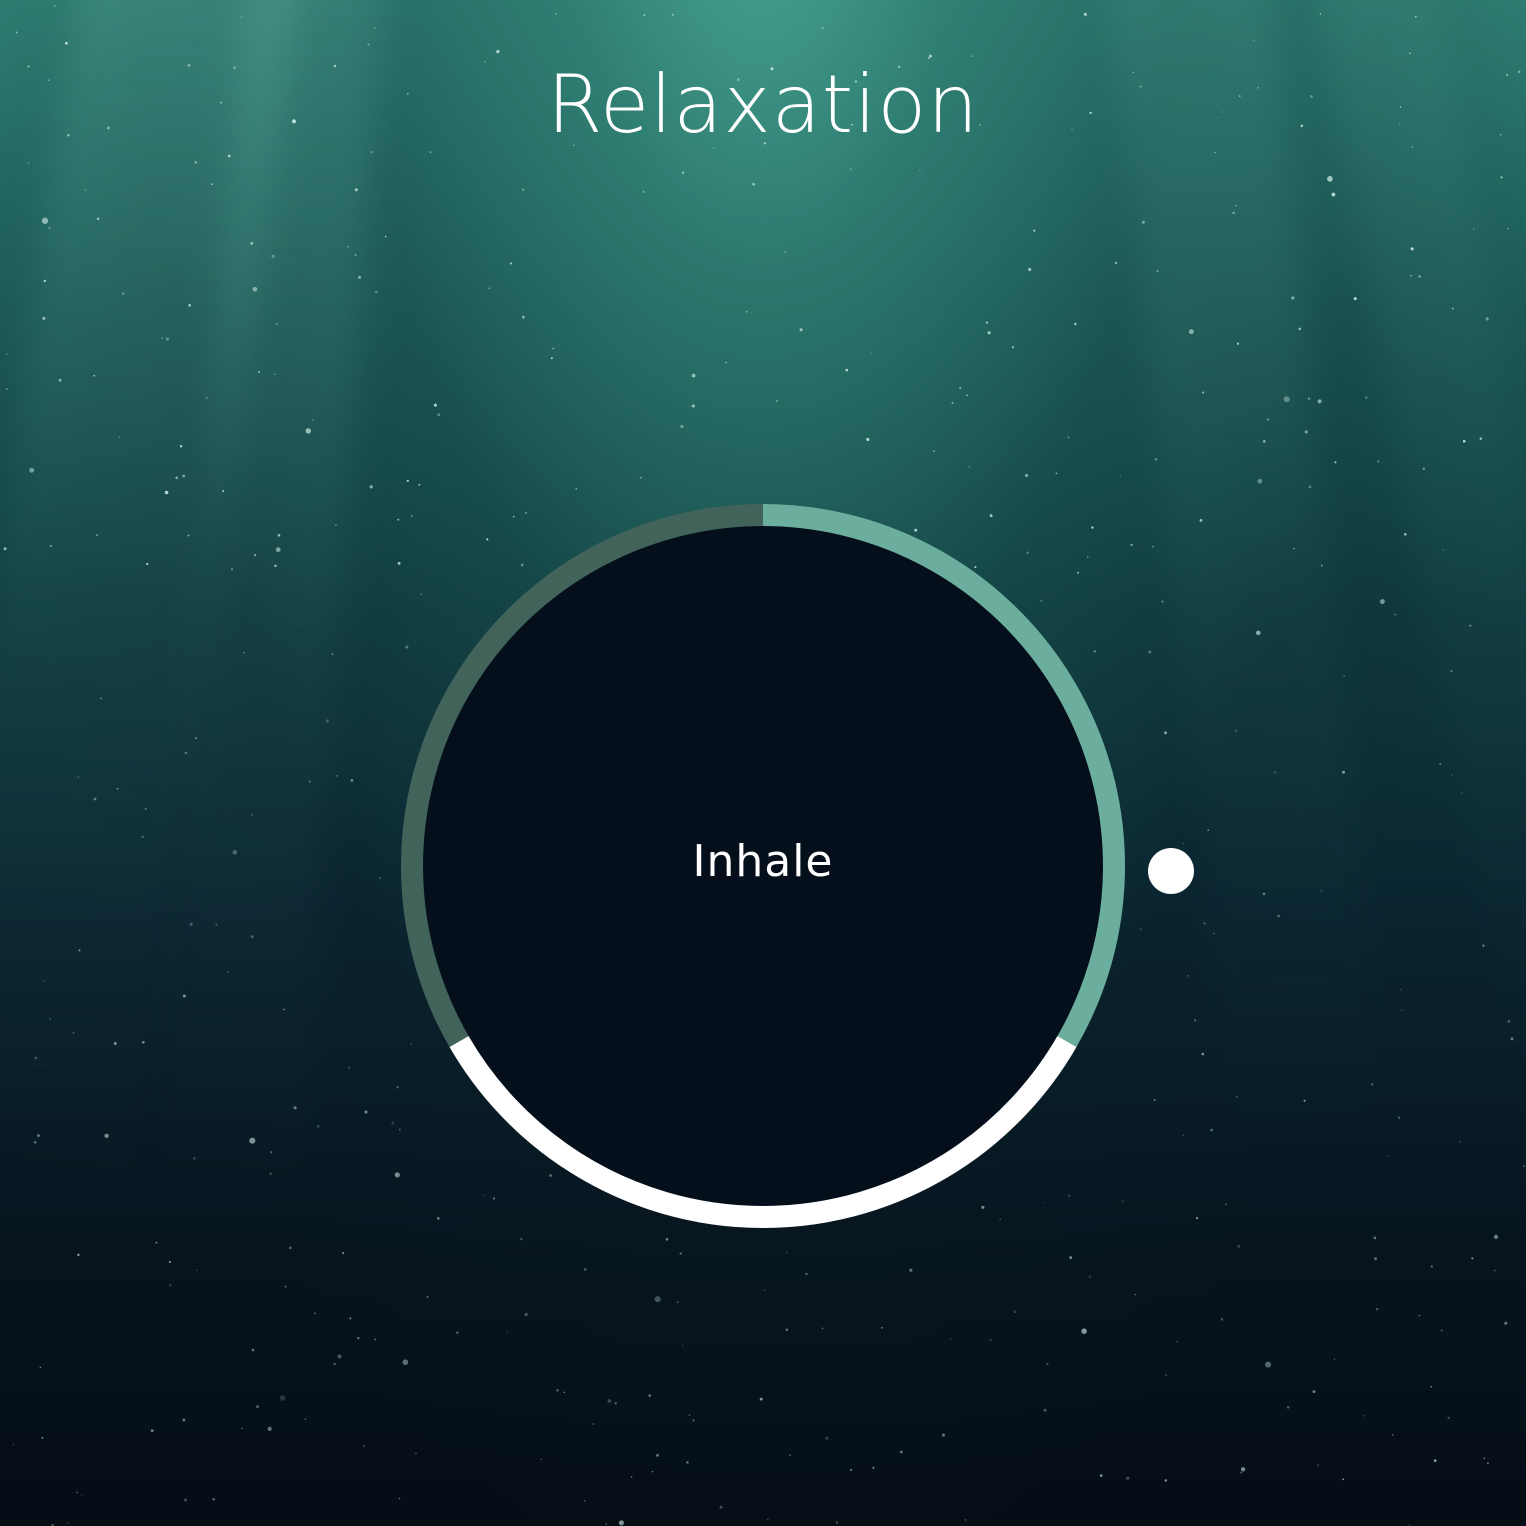  Describe the element at coordinates (763, 861) in the screenshot. I see `breath-phase-label: Inhale` at that location.